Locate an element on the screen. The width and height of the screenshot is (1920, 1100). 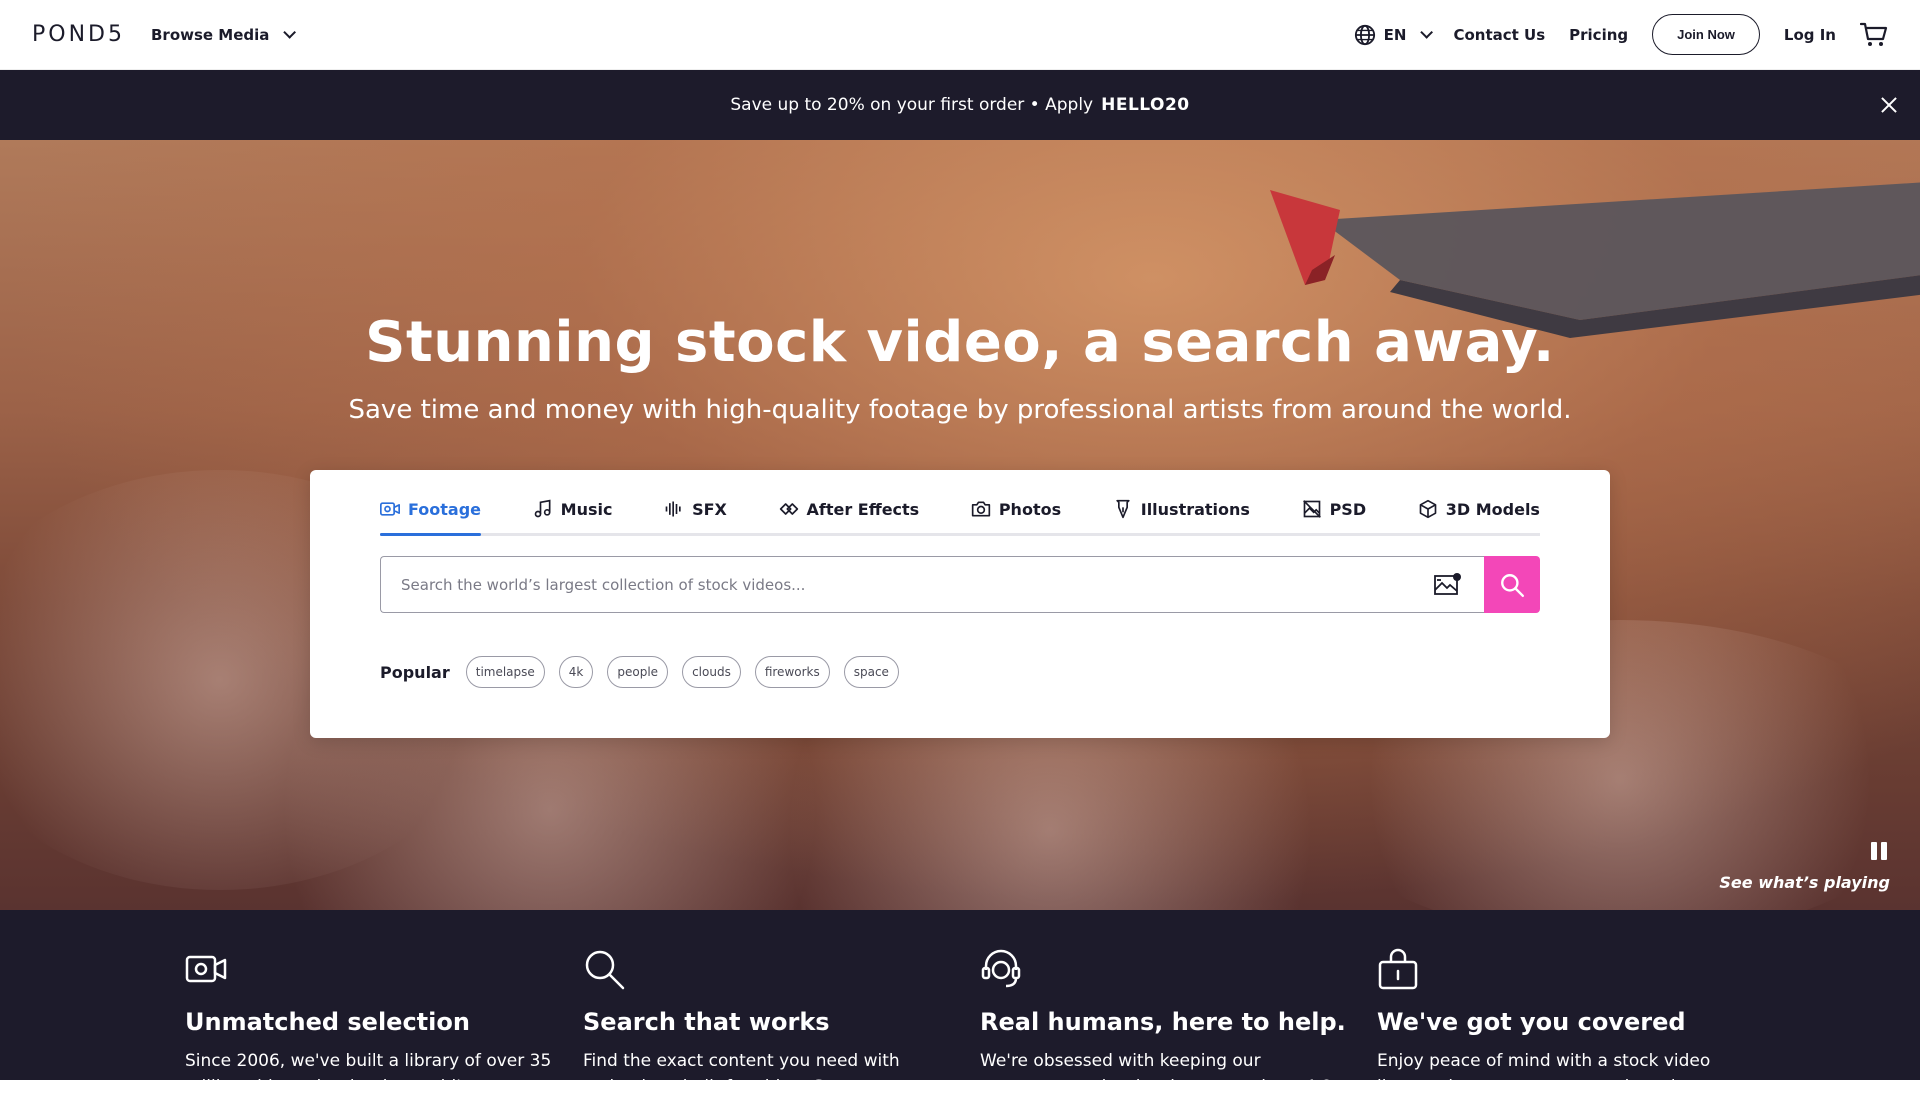
magnifier-icon is located at coordinates (605, 970).